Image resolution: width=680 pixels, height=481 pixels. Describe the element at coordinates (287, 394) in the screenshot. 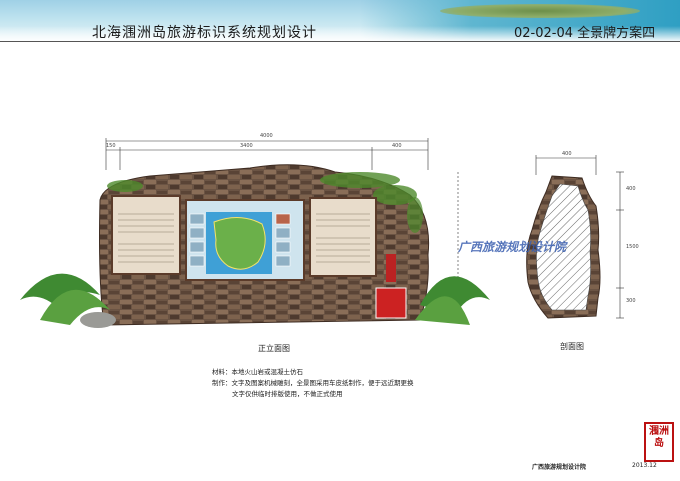

I see `note-disclaimer: 文字仅供临时排版使用，不做正式使用` at that location.